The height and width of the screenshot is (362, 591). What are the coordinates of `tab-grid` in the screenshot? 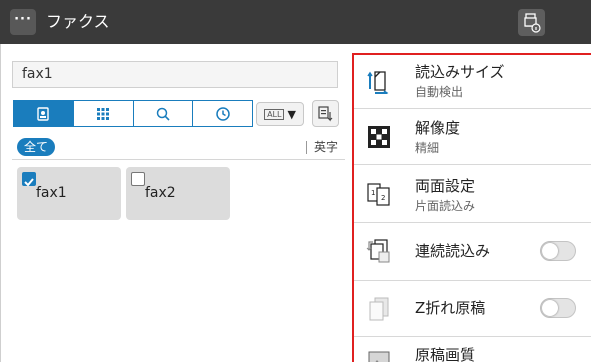 It's located at (103, 113).